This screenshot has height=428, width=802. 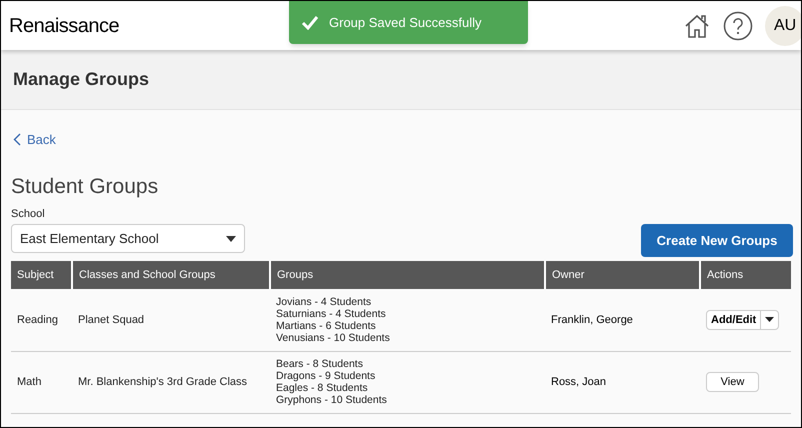 I want to click on table-cell: Mr. Blankenship's 3rd Grade Class, so click(x=171, y=382).